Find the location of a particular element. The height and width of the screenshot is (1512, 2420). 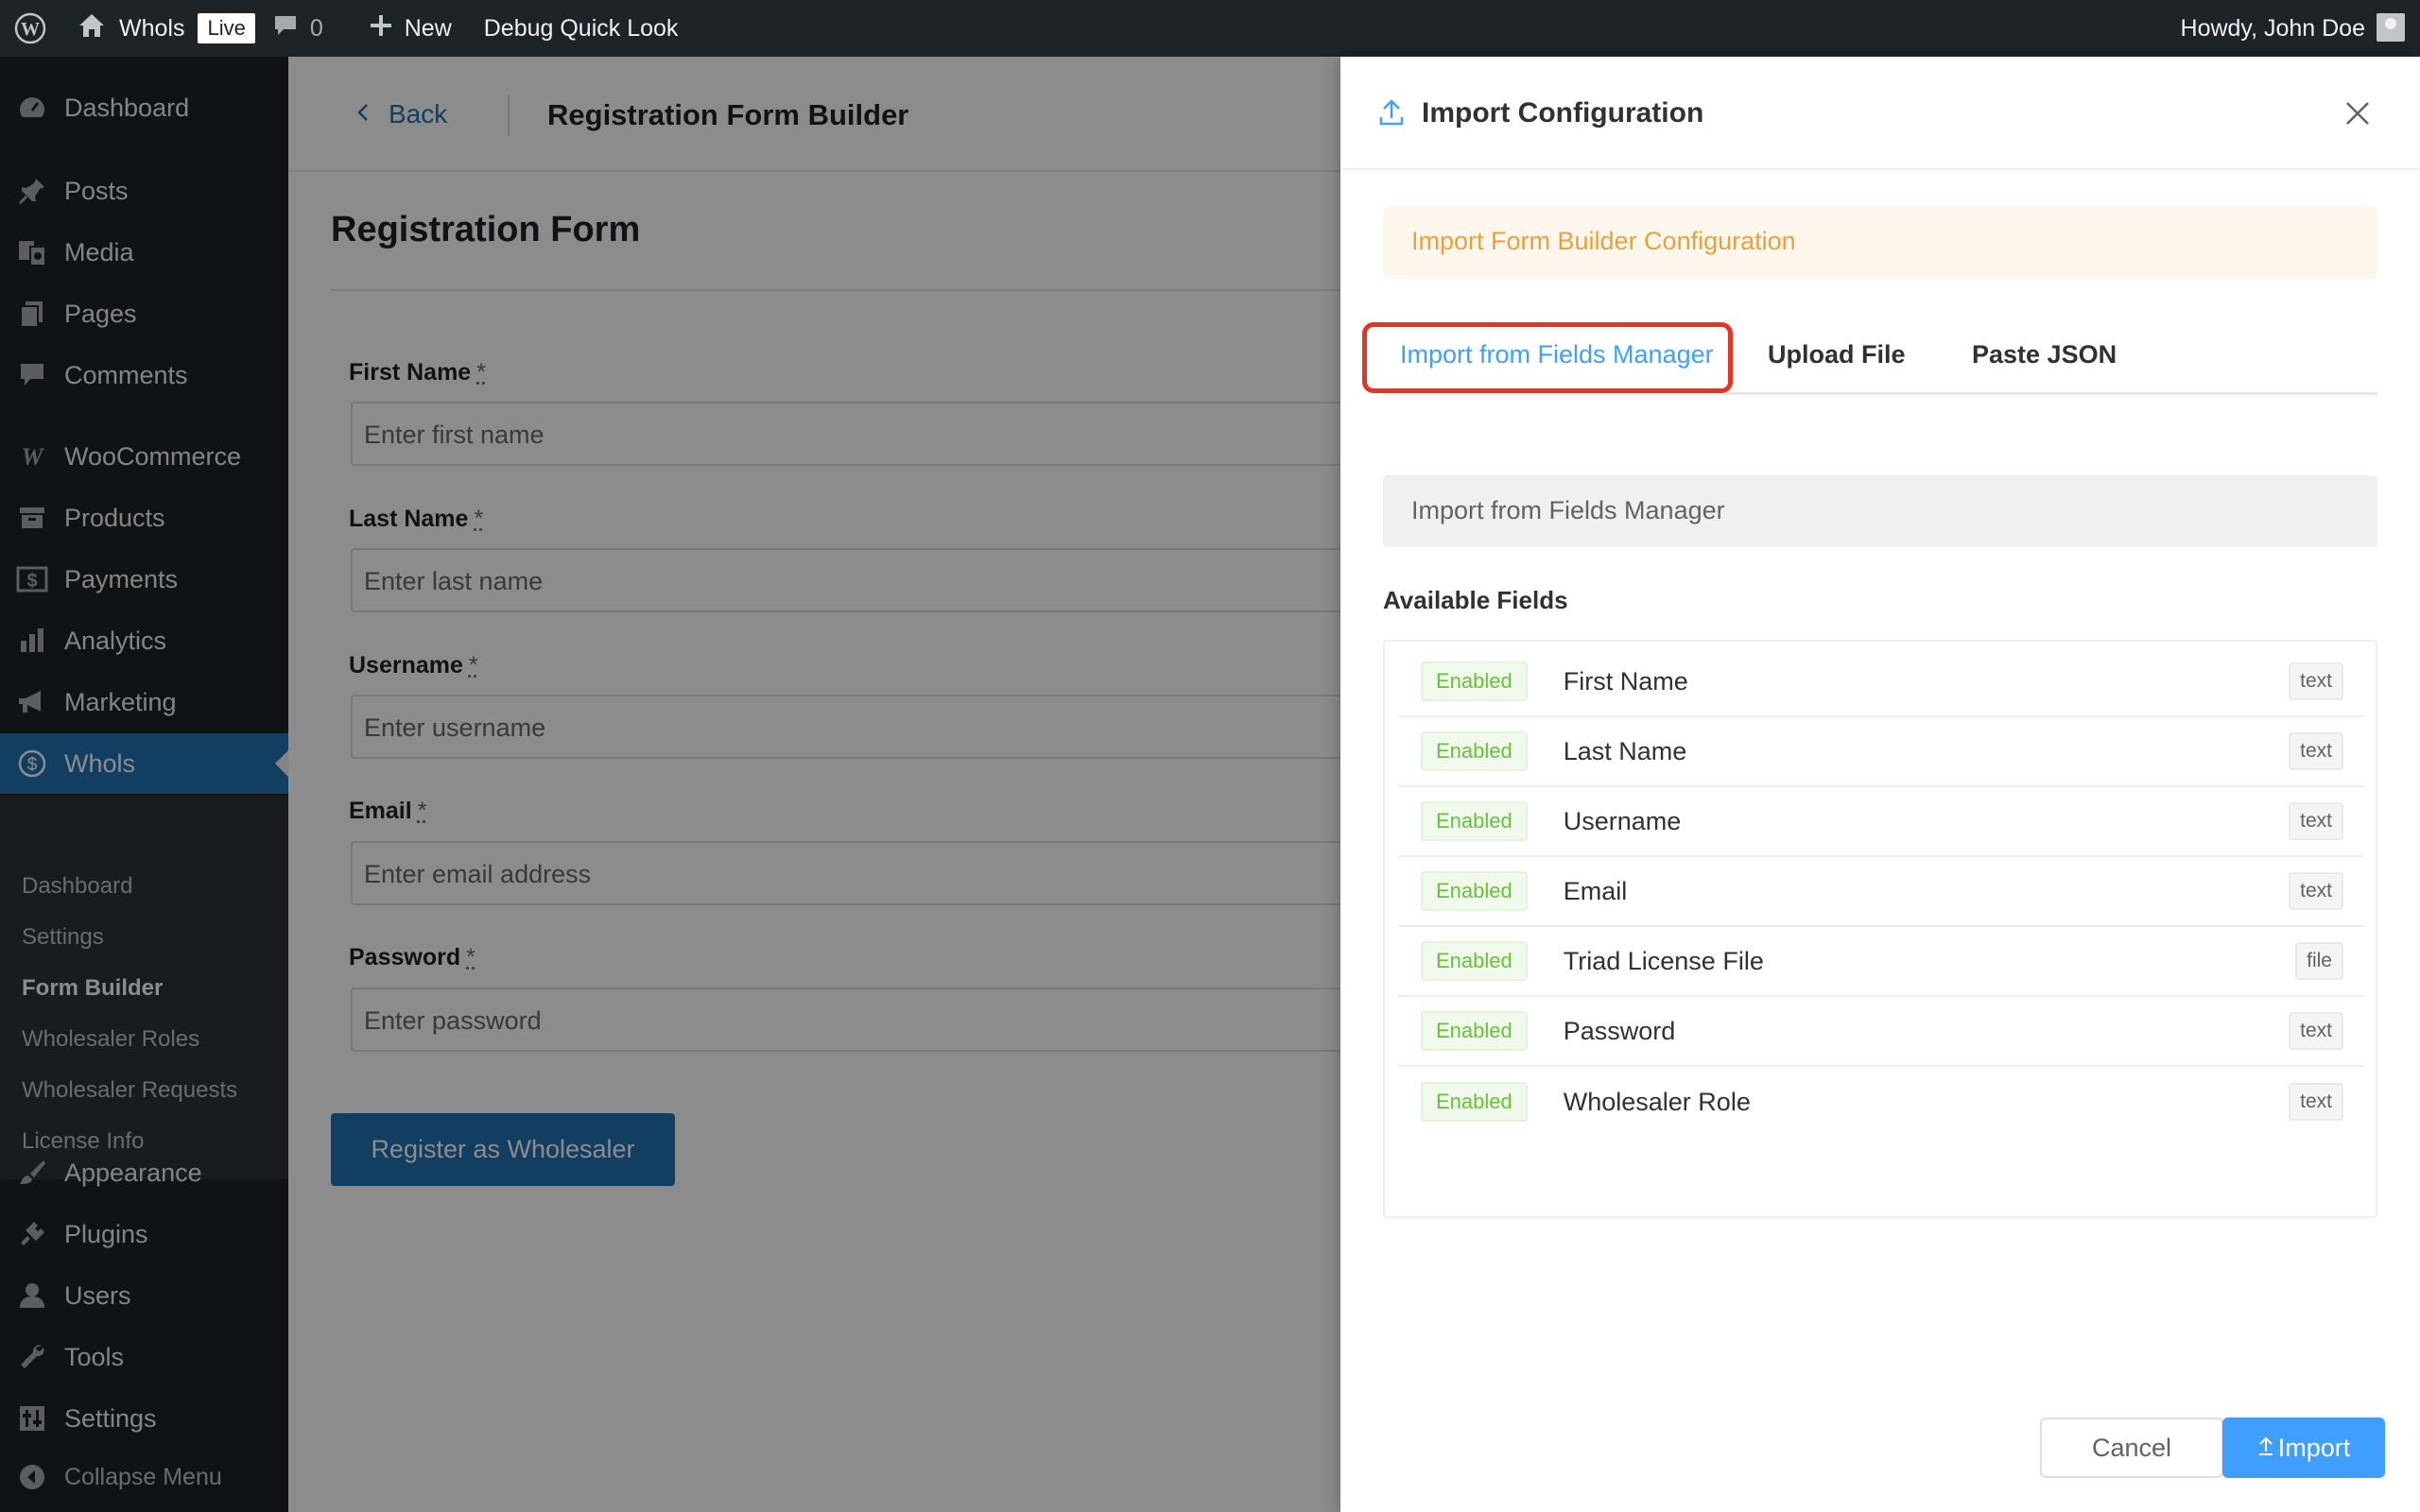

site-menu: Whols Live is located at coordinates (157, 28).